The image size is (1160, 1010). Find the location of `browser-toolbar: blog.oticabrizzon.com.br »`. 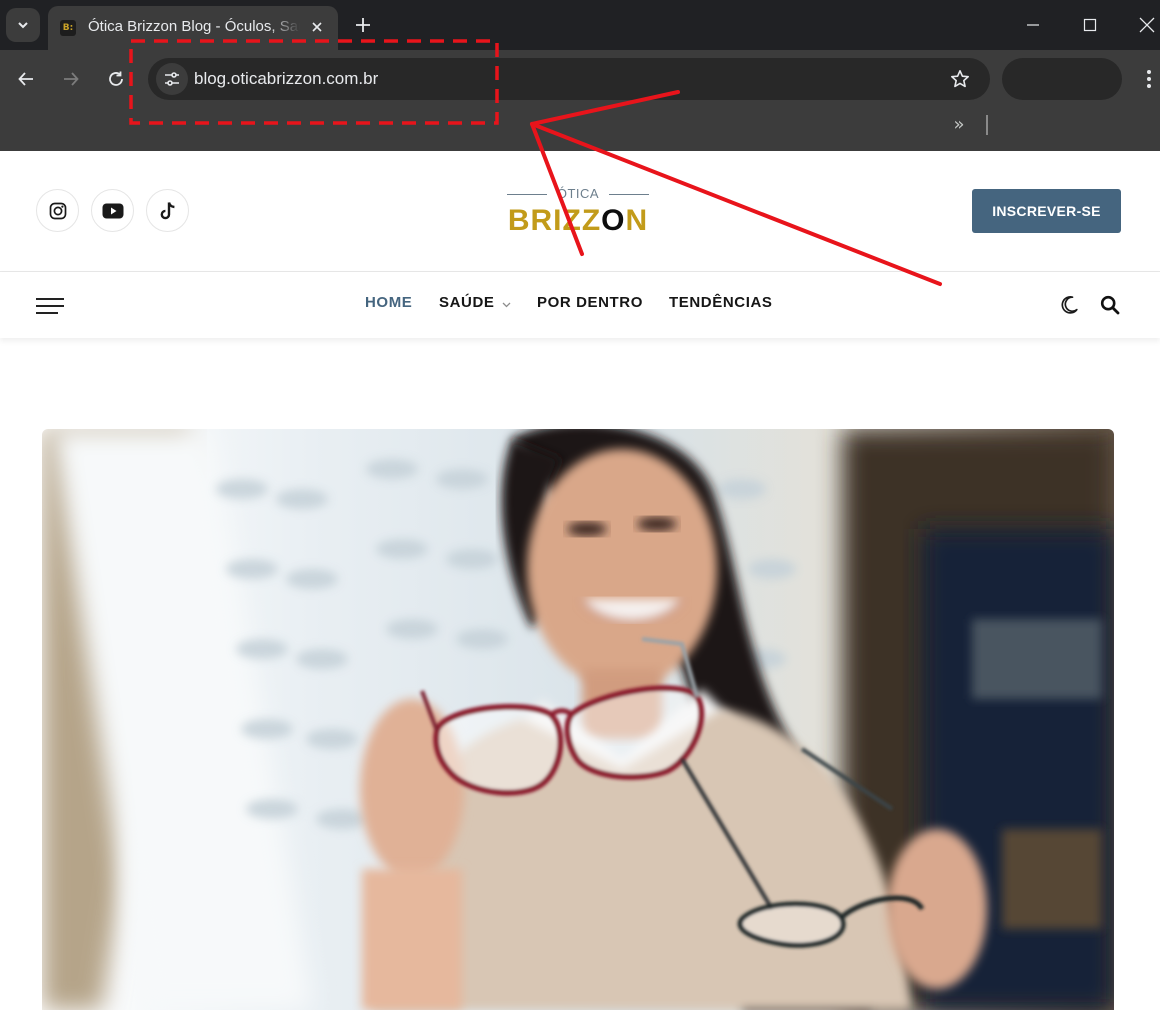

browser-toolbar: blog.oticabrizzon.com.br » is located at coordinates (580, 100).